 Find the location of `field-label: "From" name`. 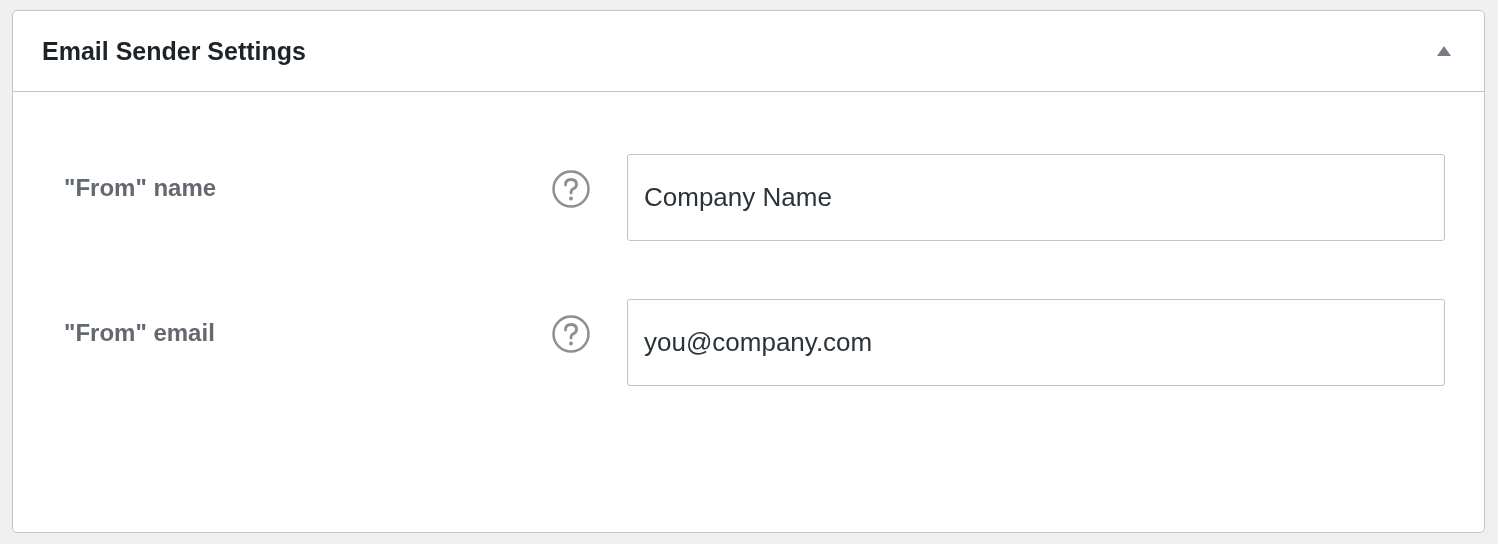

field-label: "From" name is located at coordinates (141, 187).